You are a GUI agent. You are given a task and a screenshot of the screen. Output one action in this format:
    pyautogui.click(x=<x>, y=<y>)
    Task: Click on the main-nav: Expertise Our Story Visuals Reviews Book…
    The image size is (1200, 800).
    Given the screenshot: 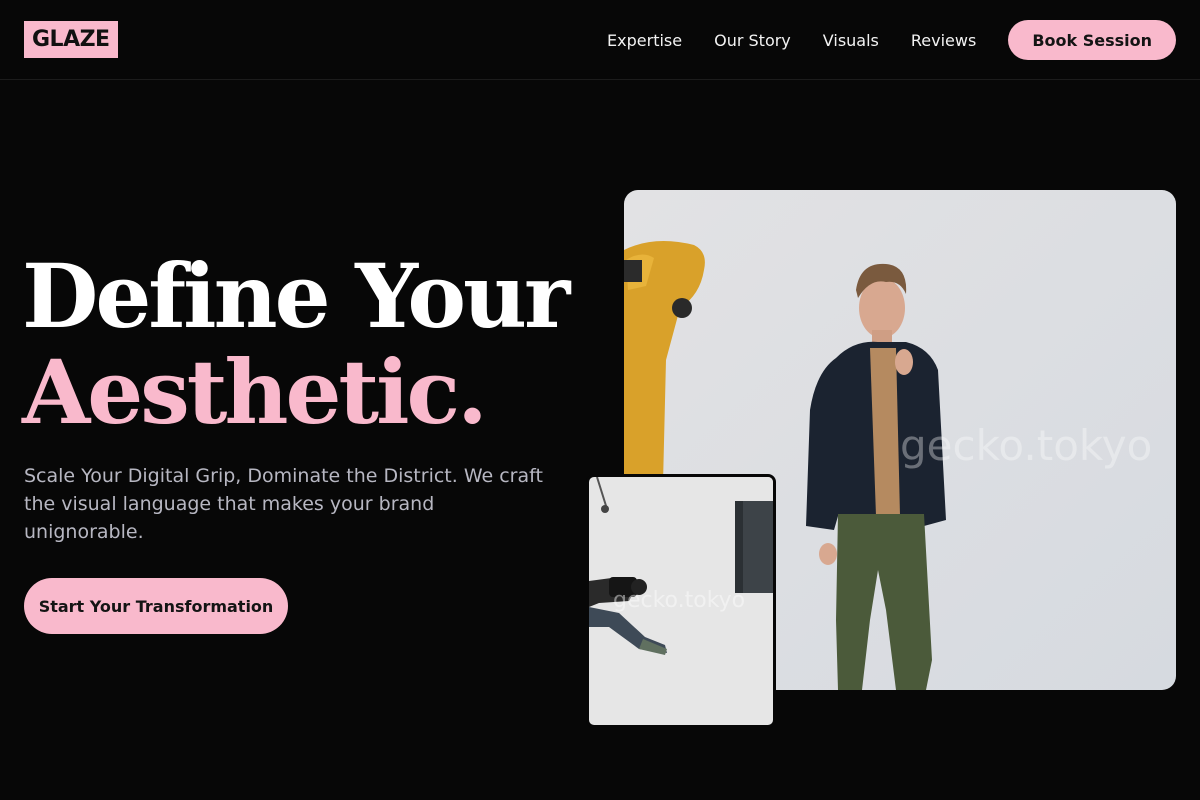 What is the action you would take?
    pyautogui.click(x=891, y=40)
    